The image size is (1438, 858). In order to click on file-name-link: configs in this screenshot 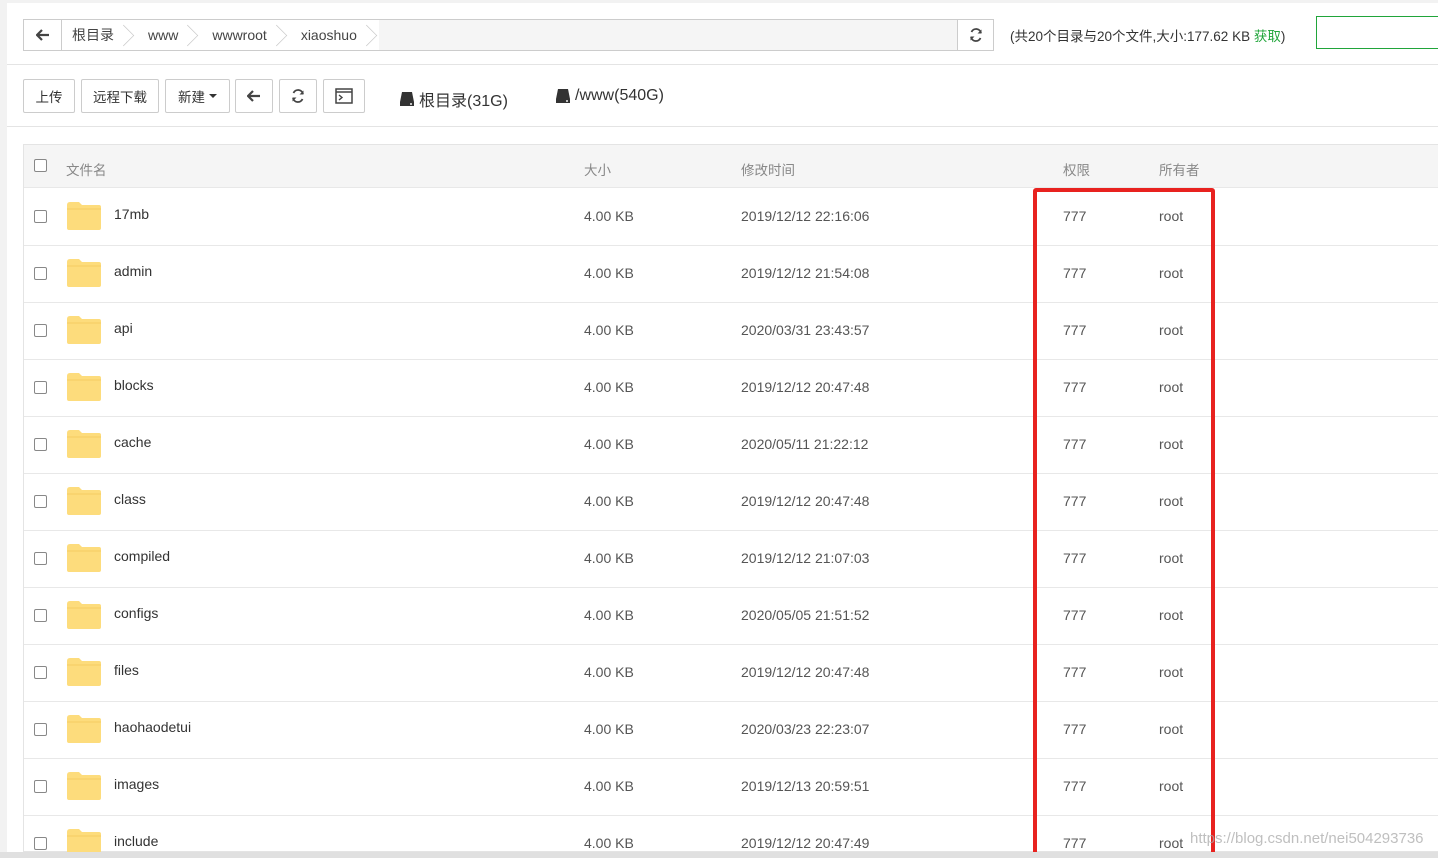, I will do `click(136, 613)`.